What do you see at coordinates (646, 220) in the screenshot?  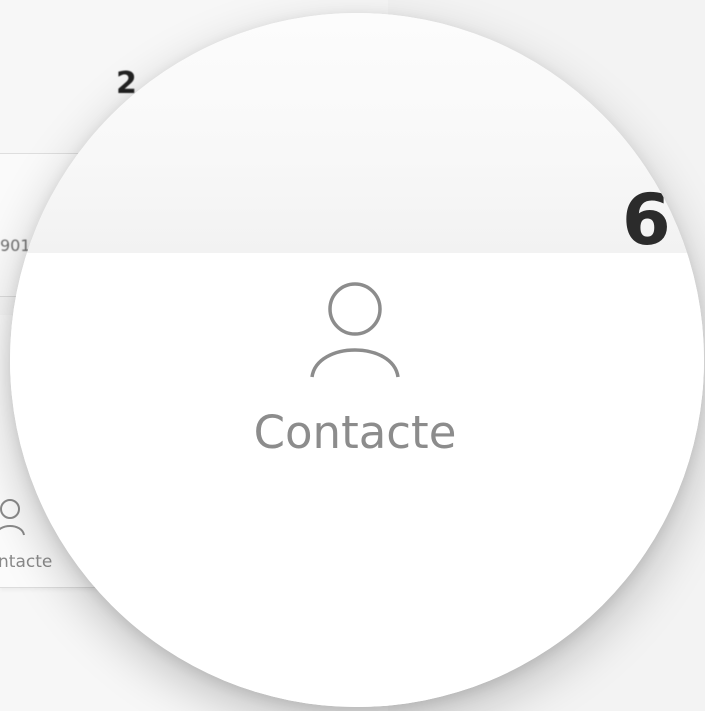 I see `magnified-number: 6` at bounding box center [646, 220].